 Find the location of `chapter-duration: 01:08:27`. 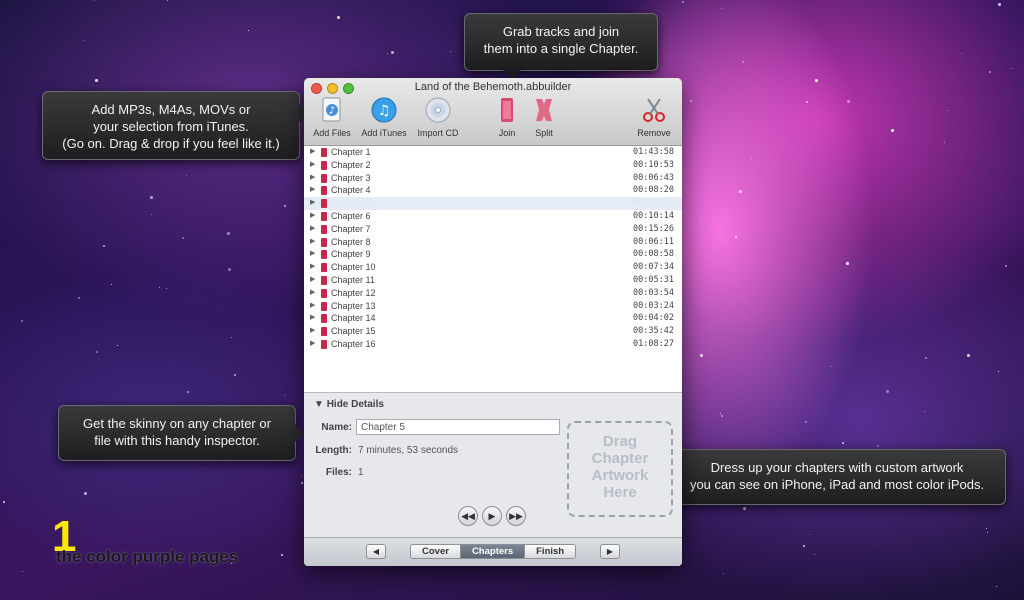

chapter-duration: 01:08:27 is located at coordinates (653, 343).